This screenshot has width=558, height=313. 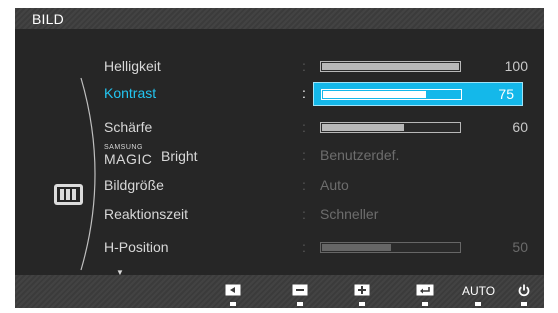 I want to click on menu-item-label: Schärfe, so click(x=128, y=127).